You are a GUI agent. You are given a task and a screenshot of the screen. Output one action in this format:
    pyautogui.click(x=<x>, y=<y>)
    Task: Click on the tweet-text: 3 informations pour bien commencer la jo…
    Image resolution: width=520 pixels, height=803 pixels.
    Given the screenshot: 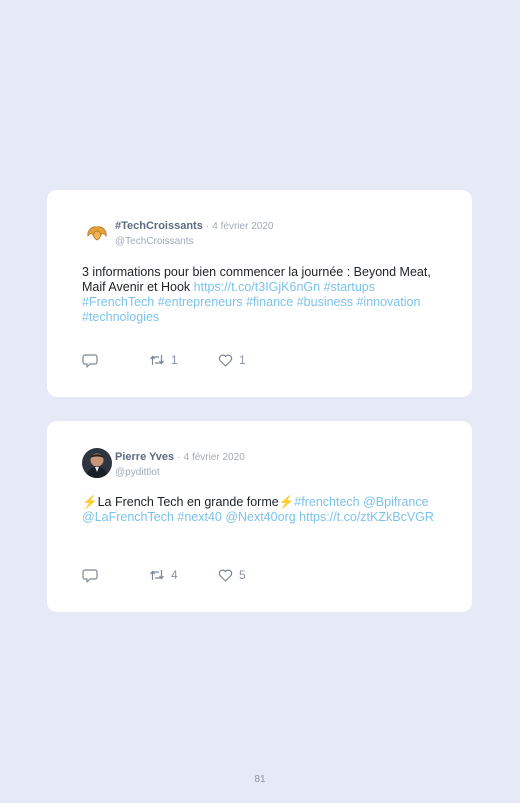 What is the action you would take?
    pyautogui.click(x=262, y=295)
    